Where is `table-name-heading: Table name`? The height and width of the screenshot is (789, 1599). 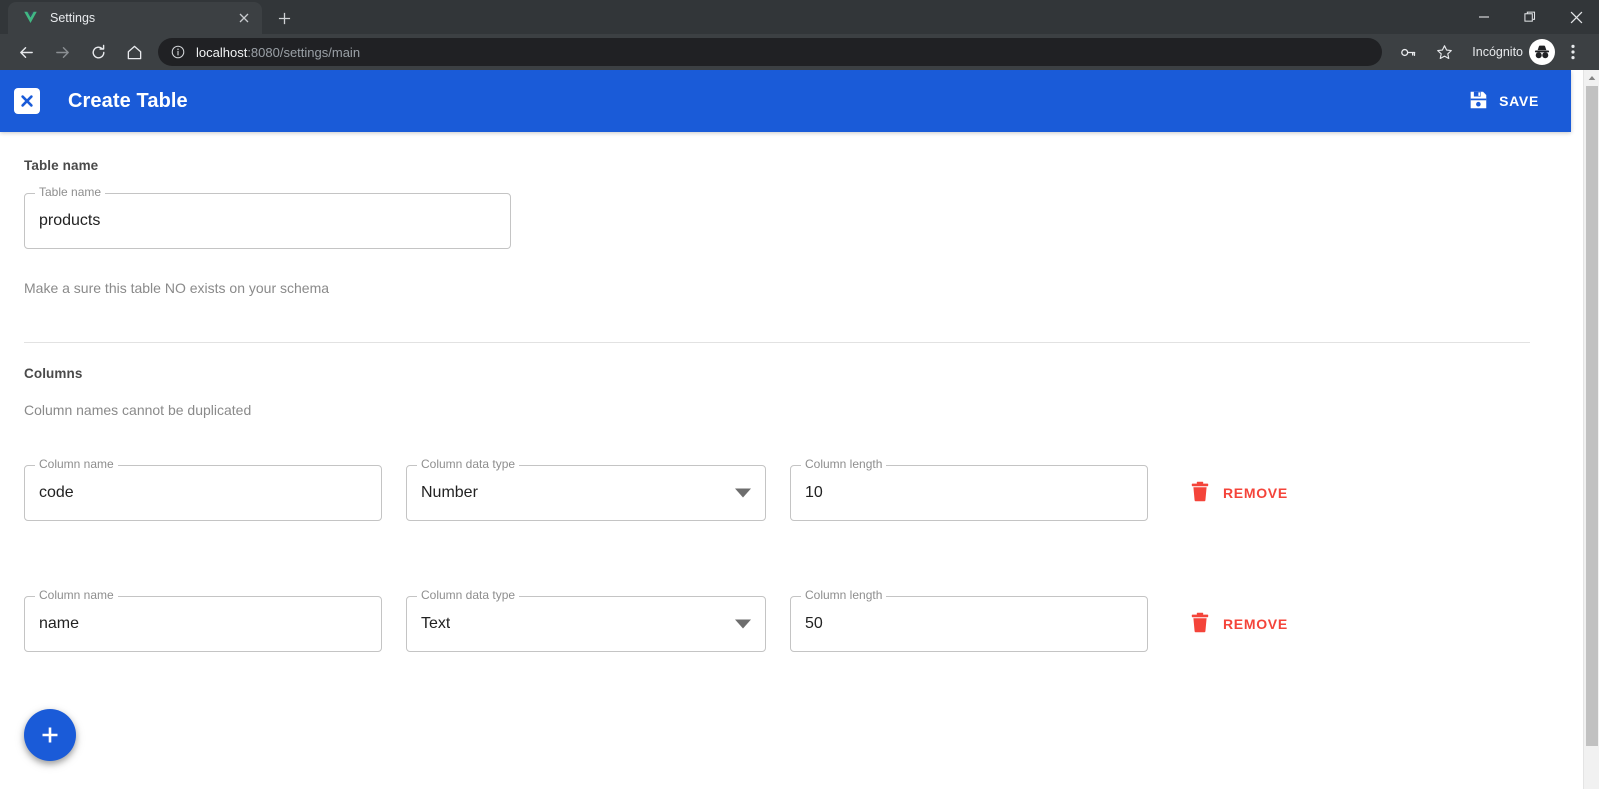
table-name-heading: Table name is located at coordinates (61, 165).